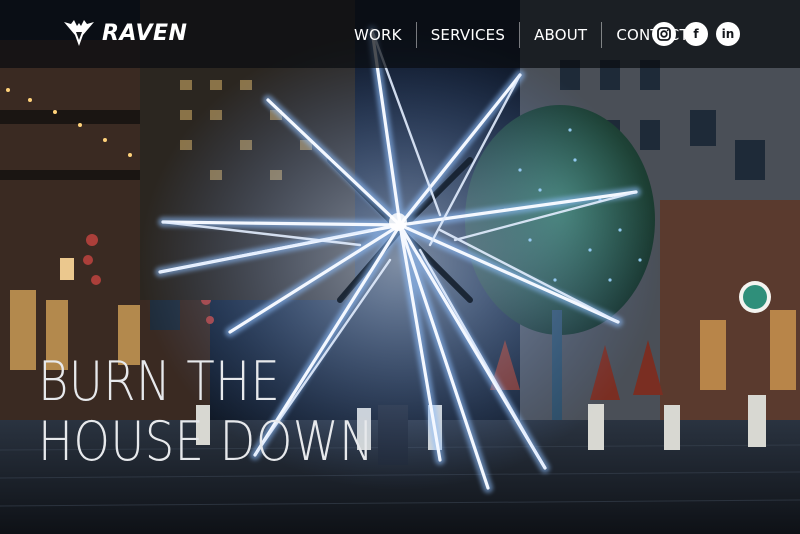  I want to click on social-links: f in, so click(696, 34).